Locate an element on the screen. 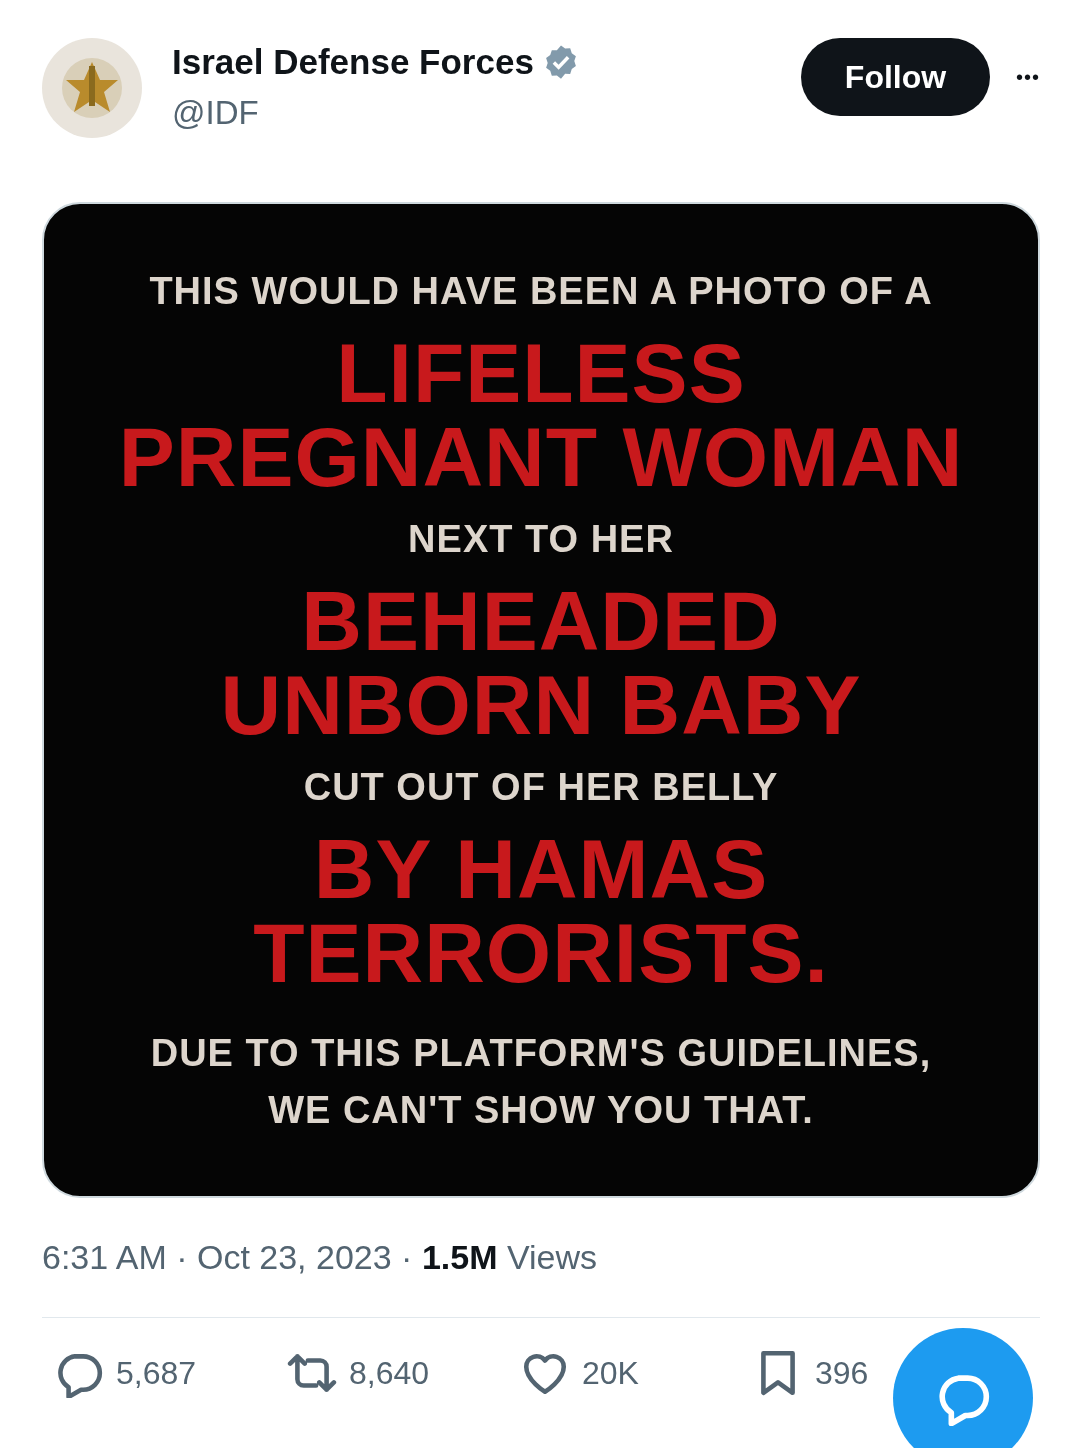  like-button: 20K is located at coordinates (579, 1373).